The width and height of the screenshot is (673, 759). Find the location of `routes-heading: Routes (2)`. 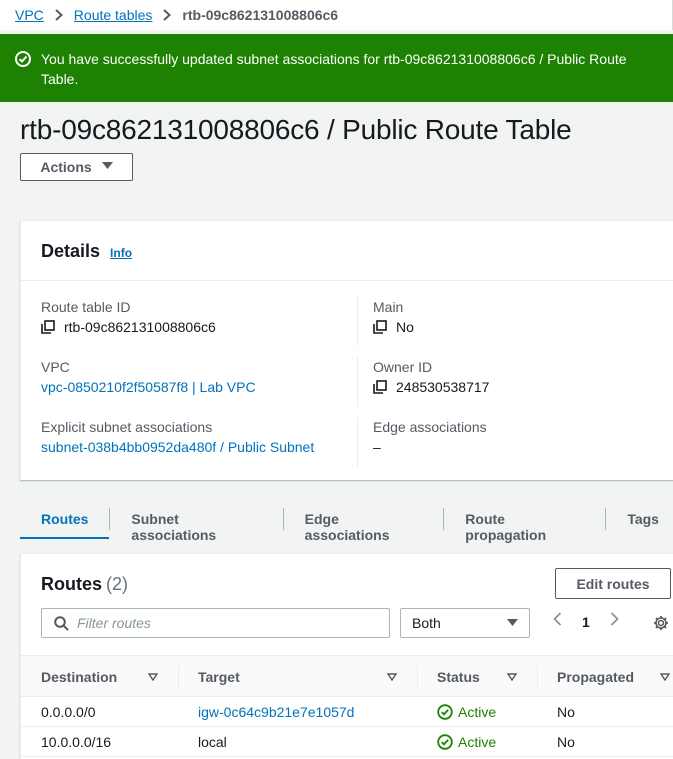

routes-heading: Routes (2) is located at coordinates (84, 584).